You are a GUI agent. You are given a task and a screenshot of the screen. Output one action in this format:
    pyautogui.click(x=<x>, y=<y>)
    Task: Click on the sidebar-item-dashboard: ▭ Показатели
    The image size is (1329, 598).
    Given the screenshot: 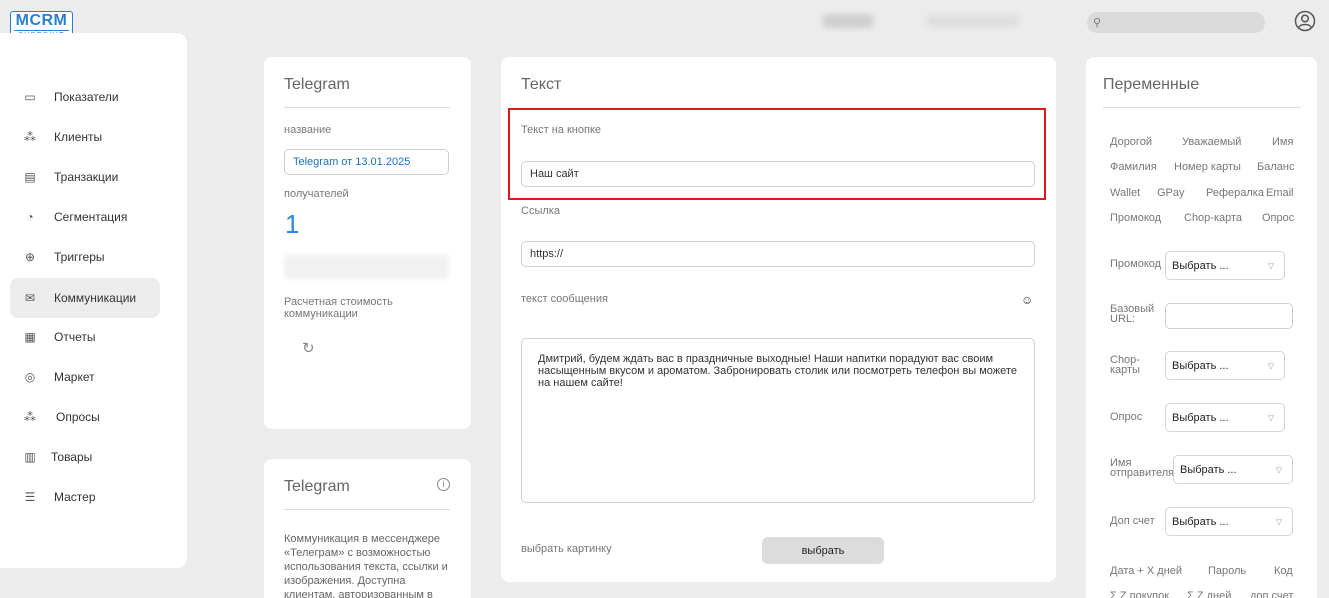 What is the action you would take?
    pyautogui.click(x=85, y=97)
    